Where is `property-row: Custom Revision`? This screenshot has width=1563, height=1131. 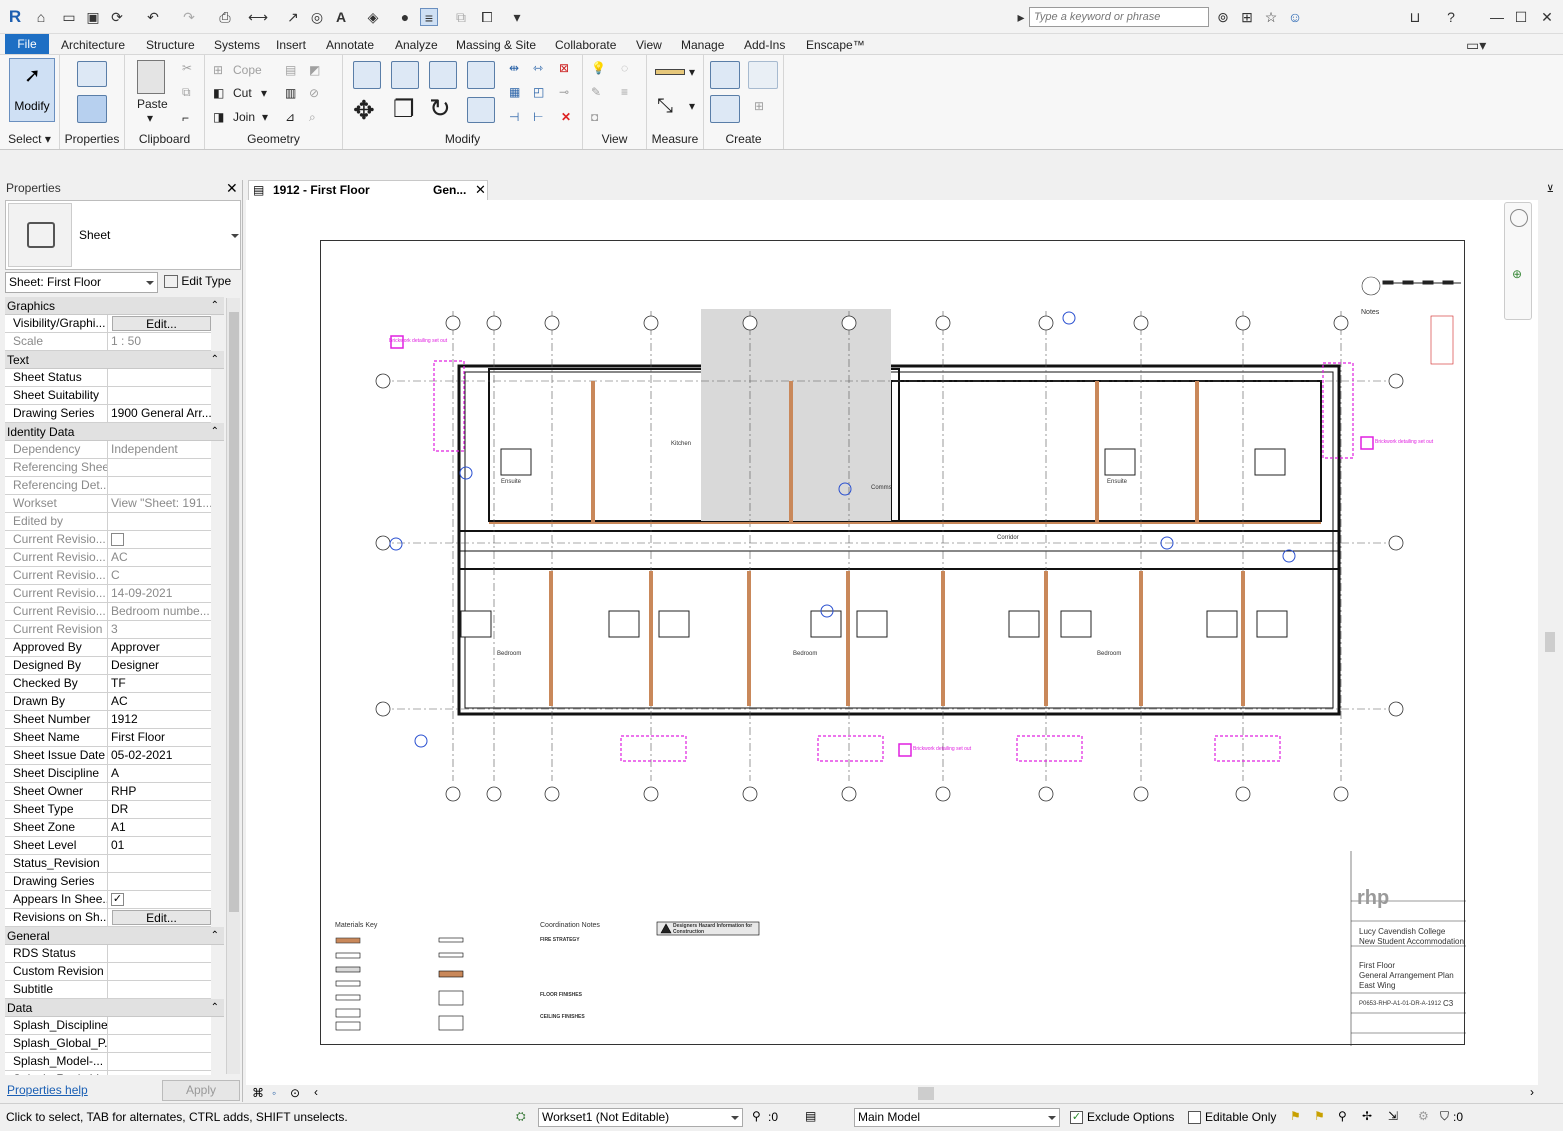 property-row: Custom Revision is located at coordinates (108, 972).